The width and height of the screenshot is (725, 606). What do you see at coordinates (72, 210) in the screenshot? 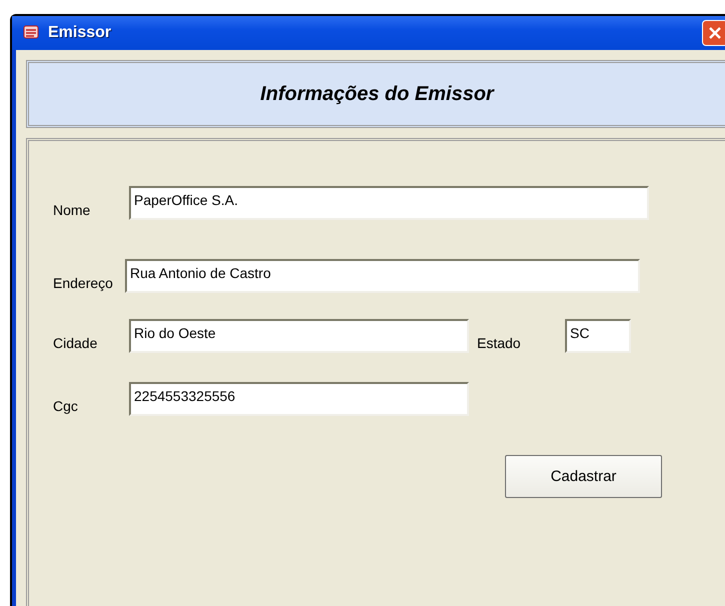
I see `field-label: Nome` at bounding box center [72, 210].